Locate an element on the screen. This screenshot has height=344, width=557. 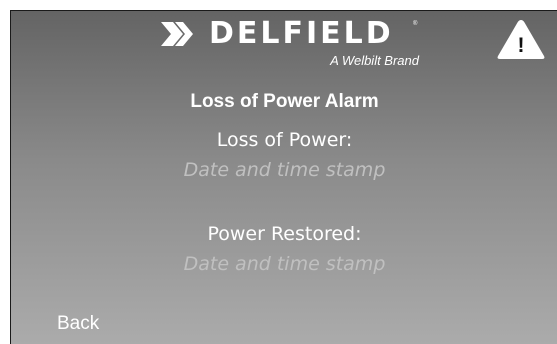
page-title: Loss of Power Alarm is located at coordinates (284, 101).